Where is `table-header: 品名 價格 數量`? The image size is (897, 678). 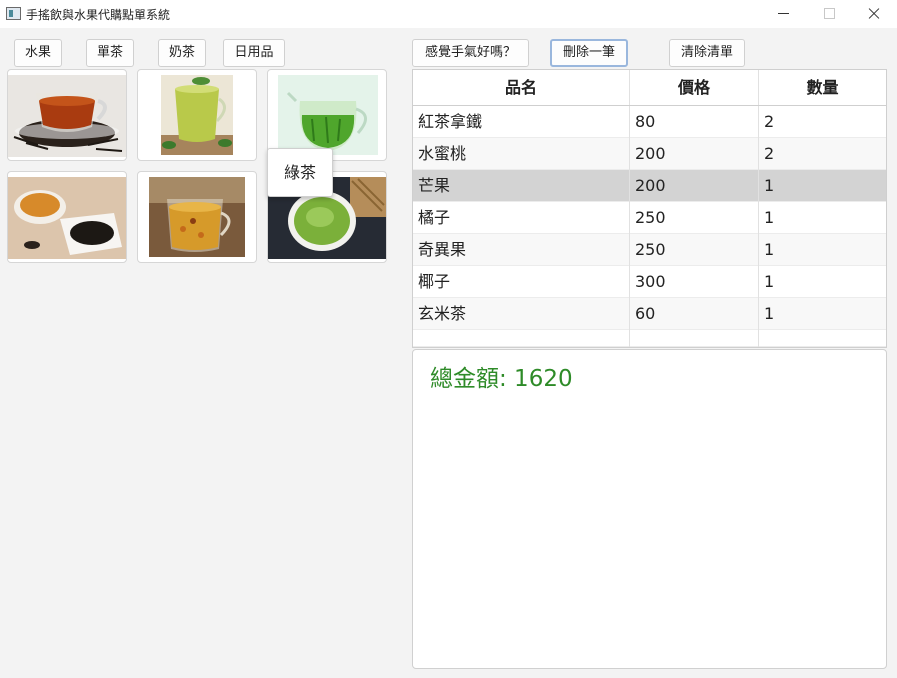 table-header: 品名 價格 數量 is located at coordinates (649, 88).